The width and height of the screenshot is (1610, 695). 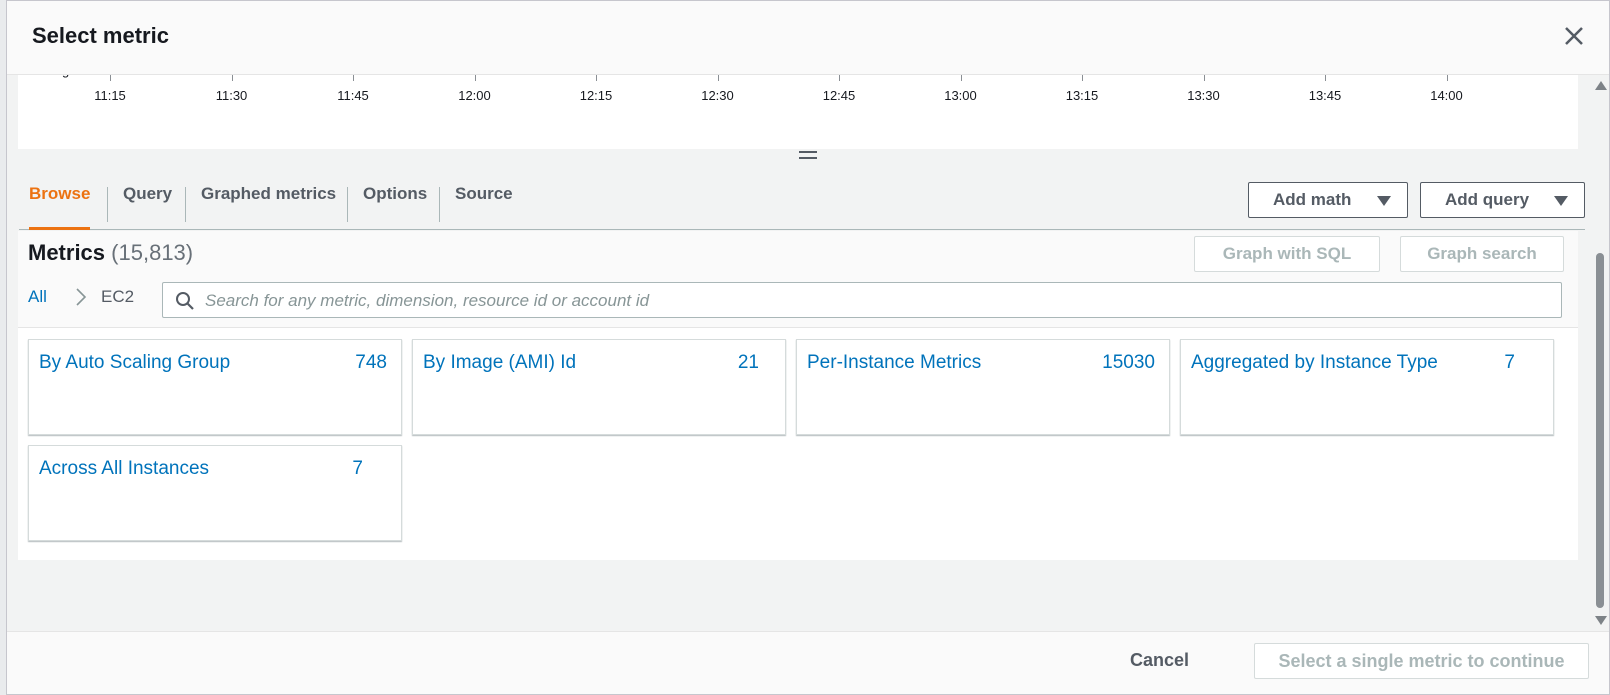 I want to click on time-axis-label: 13:00, so click(x=960, y=95).